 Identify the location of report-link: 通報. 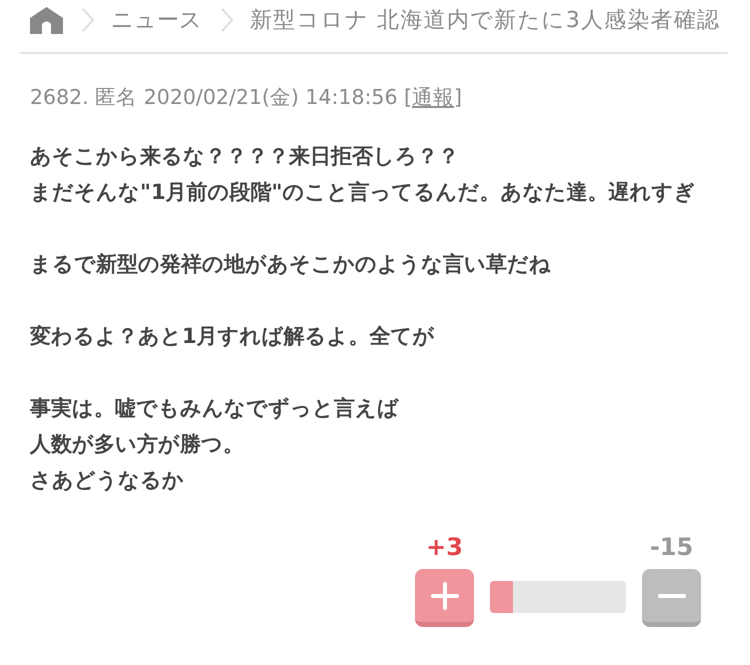
(433, 97).